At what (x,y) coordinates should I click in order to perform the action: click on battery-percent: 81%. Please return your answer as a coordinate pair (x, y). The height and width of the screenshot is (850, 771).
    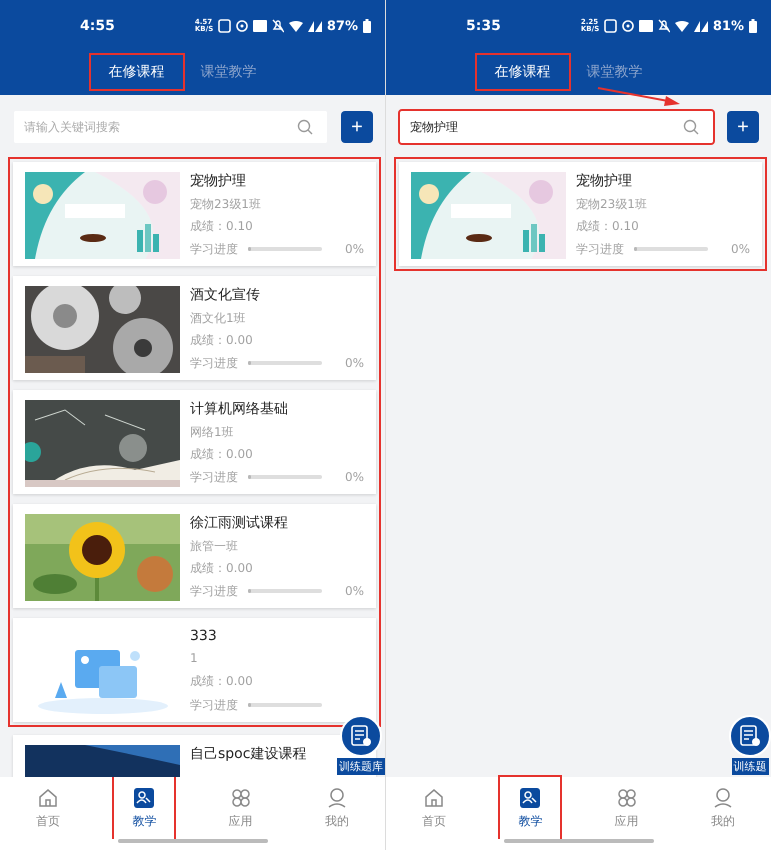
    Looking at the image, I should click on (728, 26).